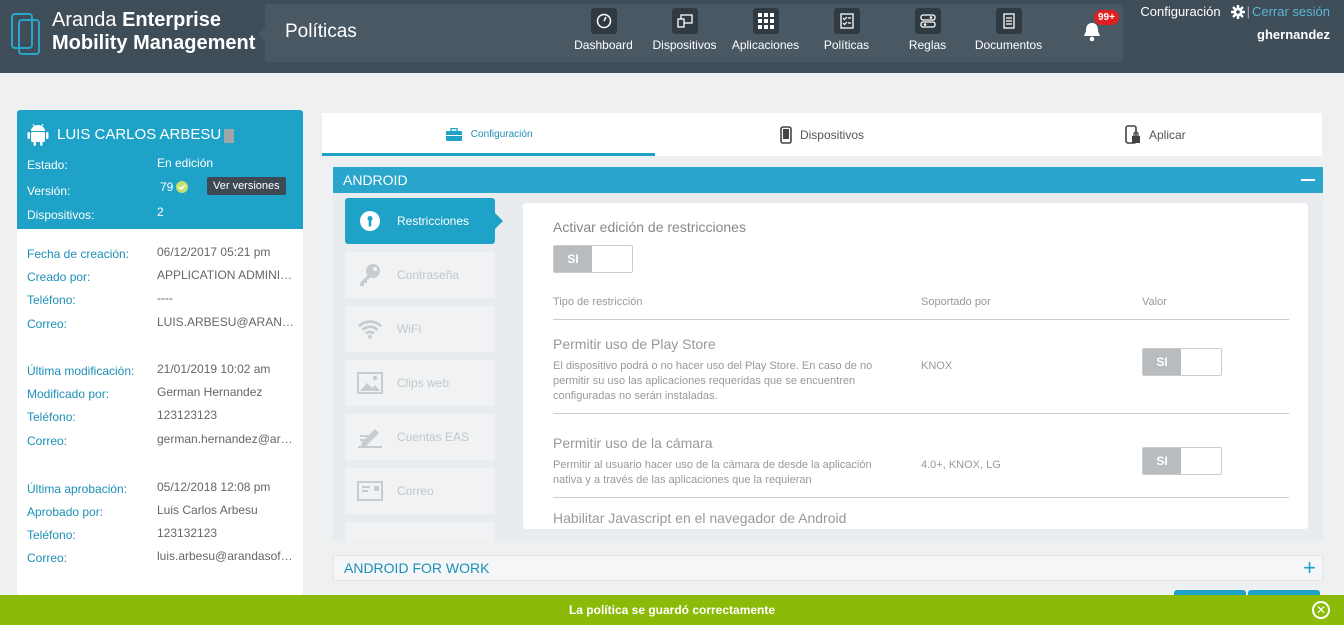 This screenshot has height=625, width=1344. Describe the element at coordinates (927, 21) in the screenshot. I see `rules-icon` at that location.